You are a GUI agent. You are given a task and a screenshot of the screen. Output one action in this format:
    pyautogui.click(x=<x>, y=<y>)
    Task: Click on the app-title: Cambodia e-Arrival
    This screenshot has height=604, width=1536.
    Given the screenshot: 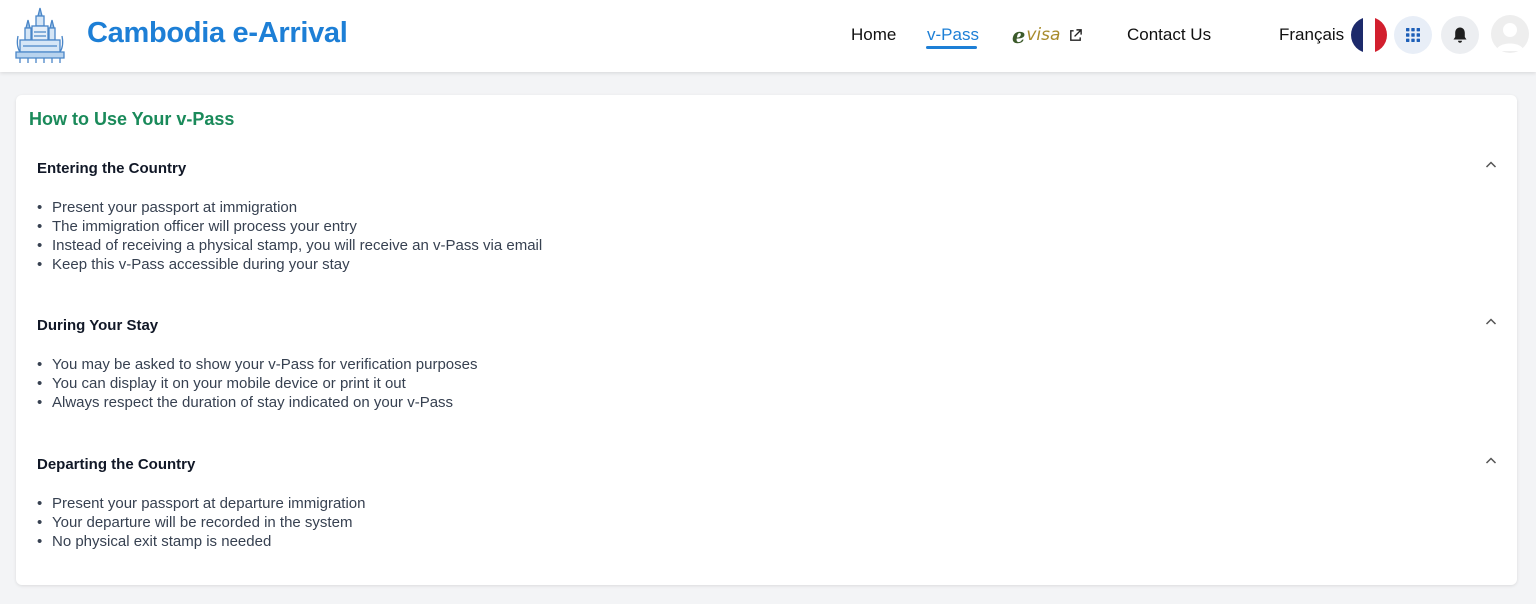 What is the action you would take?
    pyautogui.click(x=217, y=33)
    